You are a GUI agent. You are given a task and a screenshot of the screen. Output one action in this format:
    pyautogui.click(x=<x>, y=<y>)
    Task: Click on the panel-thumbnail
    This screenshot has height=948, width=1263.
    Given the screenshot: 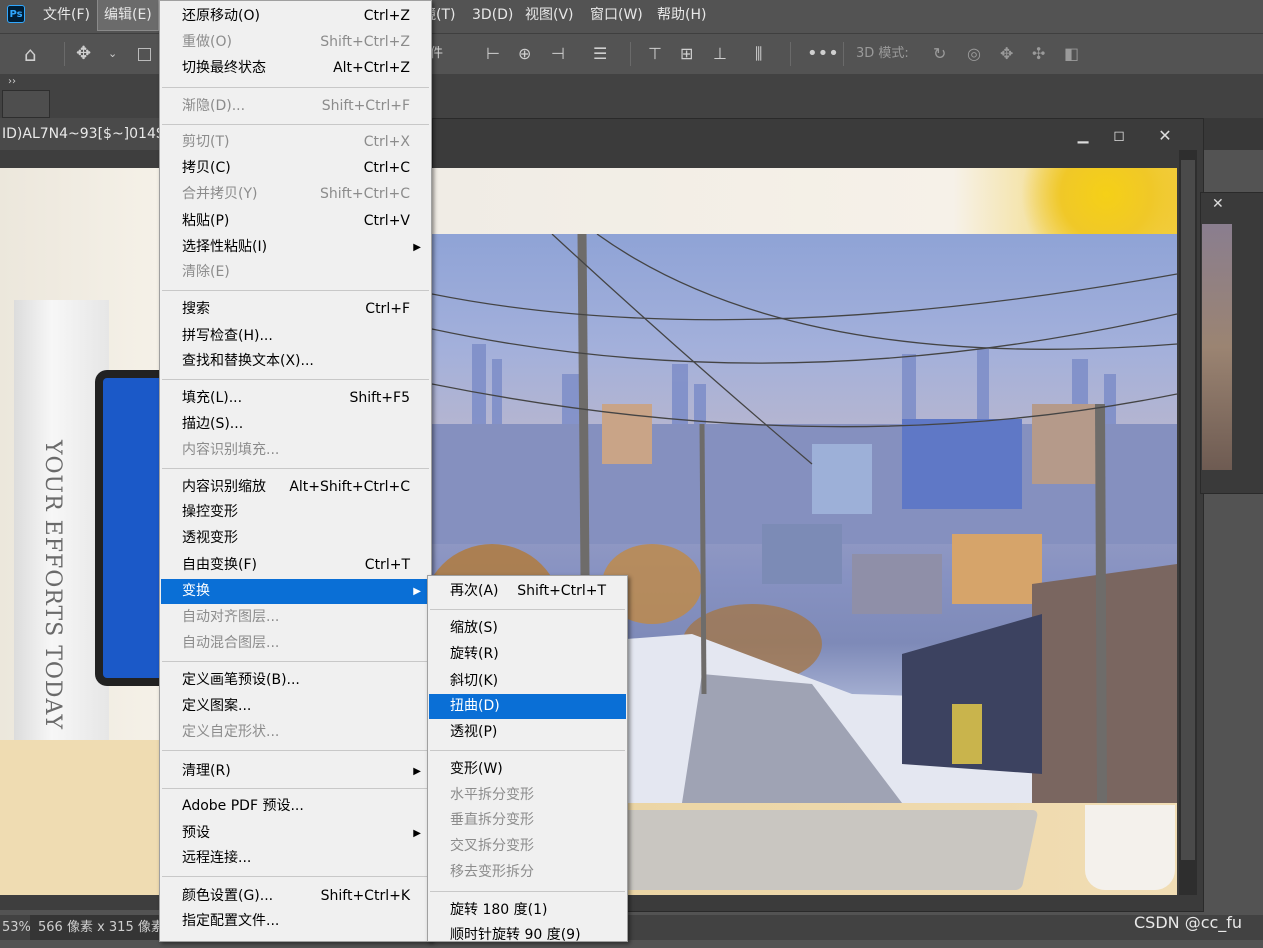 What is the action you would take?
    pyautogui.click(x=26, y=104)
    